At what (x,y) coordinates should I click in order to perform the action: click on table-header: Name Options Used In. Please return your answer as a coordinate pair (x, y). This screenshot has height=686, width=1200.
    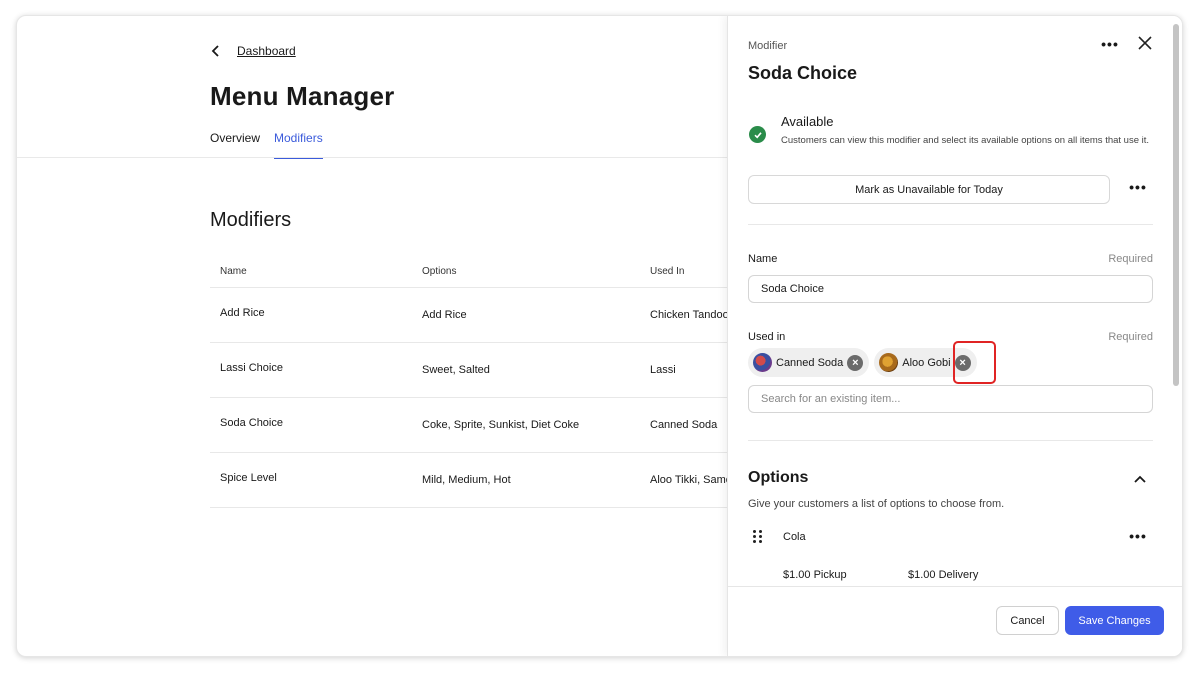
    Looking at the image, I should click on (469, 272).